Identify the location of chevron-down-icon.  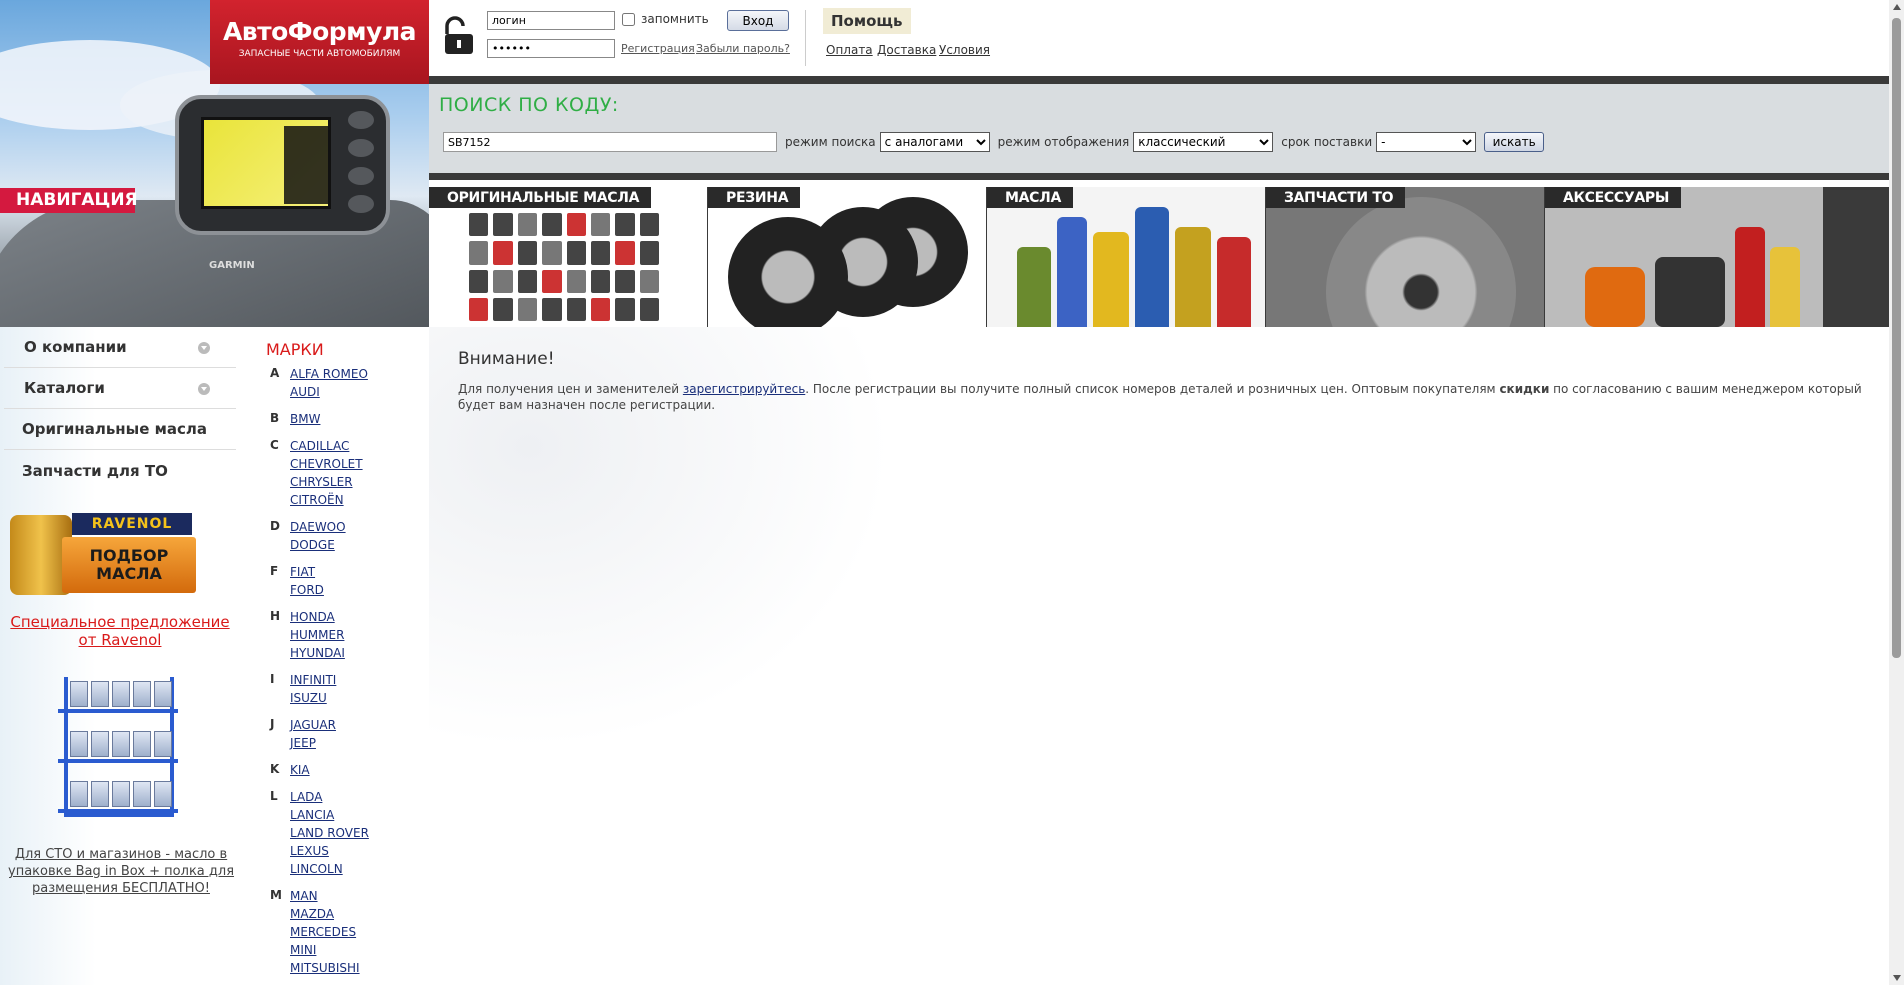
(204, 389).